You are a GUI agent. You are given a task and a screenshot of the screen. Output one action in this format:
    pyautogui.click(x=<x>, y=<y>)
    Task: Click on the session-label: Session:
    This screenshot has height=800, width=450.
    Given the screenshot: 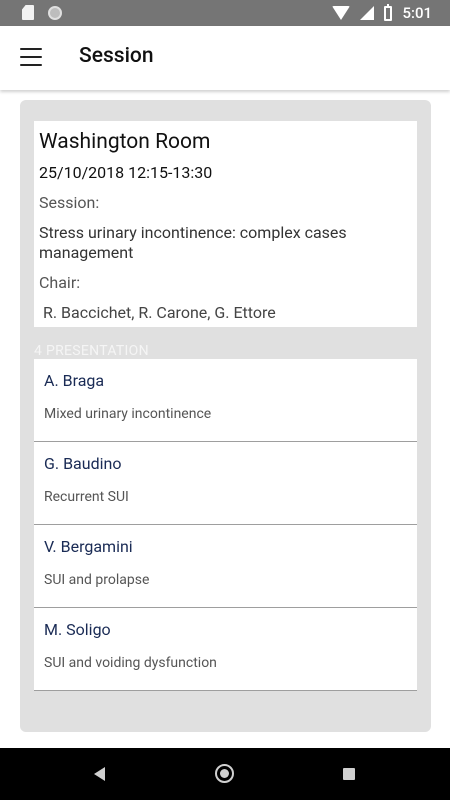 What is the action you would take?
    pyautogui.click(x=69, y=202)
    